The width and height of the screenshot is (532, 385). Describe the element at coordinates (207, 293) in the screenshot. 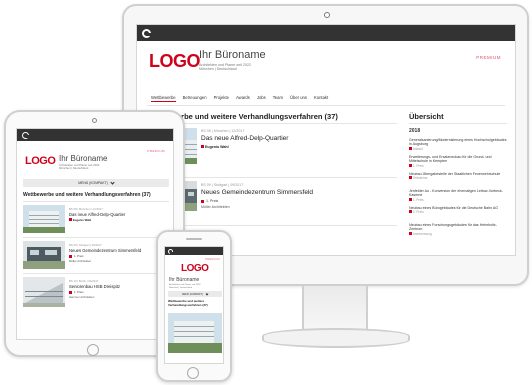

I see `chevron-down-icon` at that location.